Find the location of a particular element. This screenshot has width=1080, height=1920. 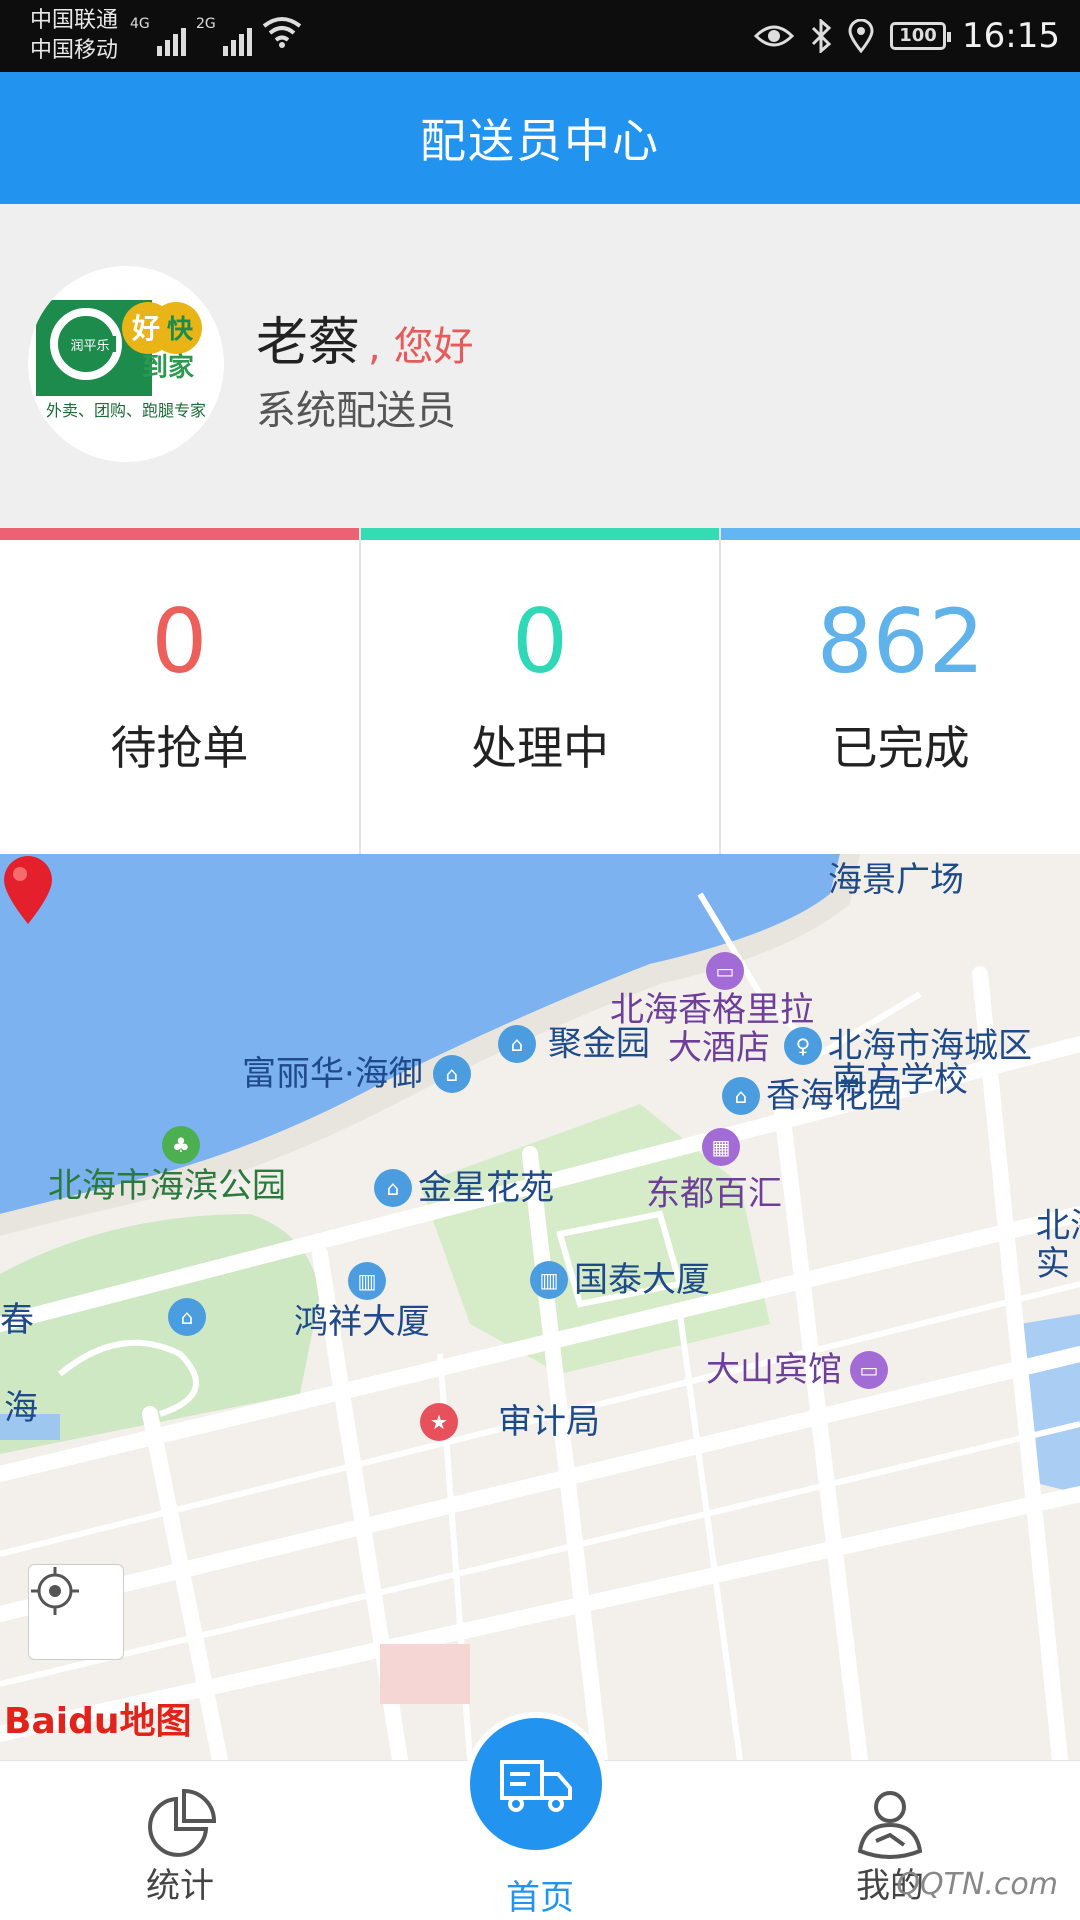

stat-processing: 0 处理中 is located at coordinates (541, 691).